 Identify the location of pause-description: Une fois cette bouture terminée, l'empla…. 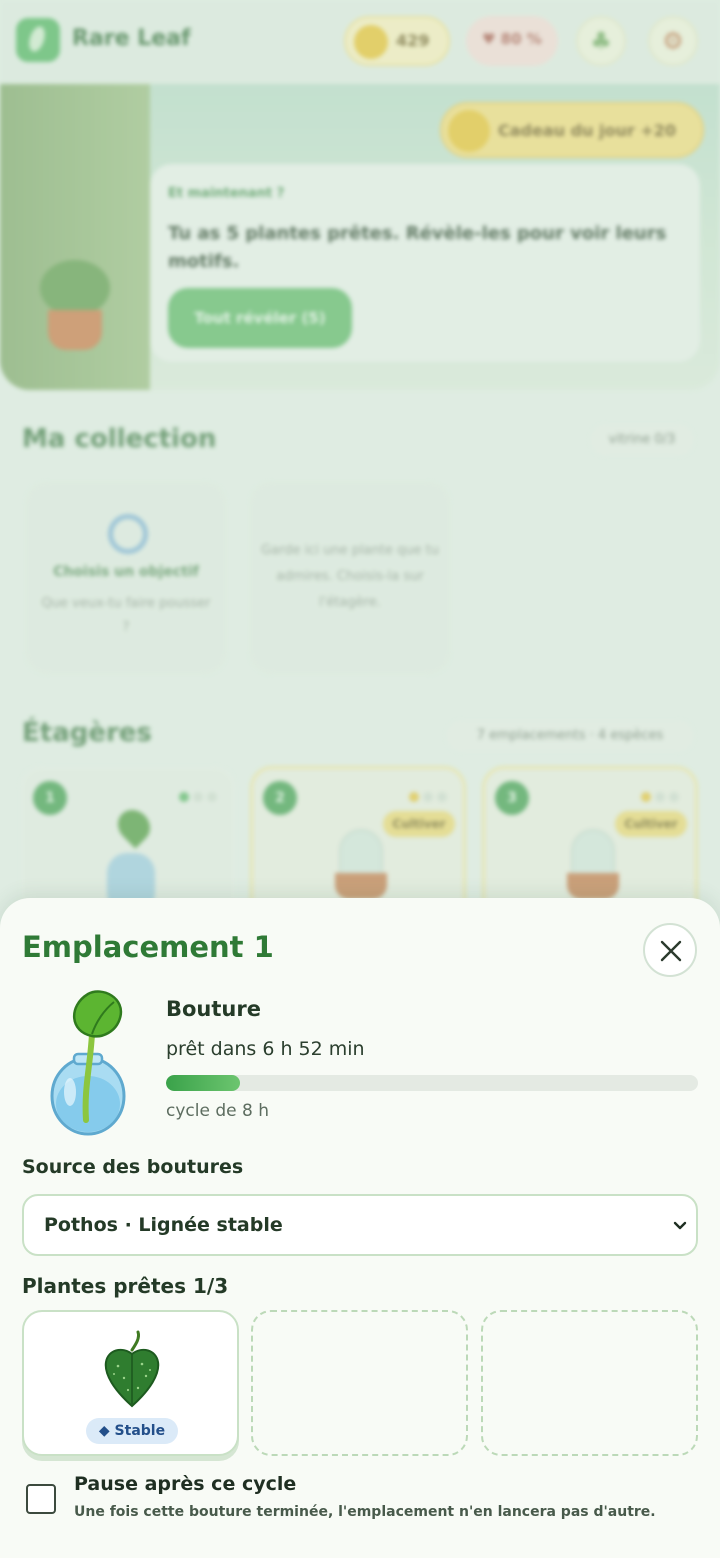
(365, 1512).